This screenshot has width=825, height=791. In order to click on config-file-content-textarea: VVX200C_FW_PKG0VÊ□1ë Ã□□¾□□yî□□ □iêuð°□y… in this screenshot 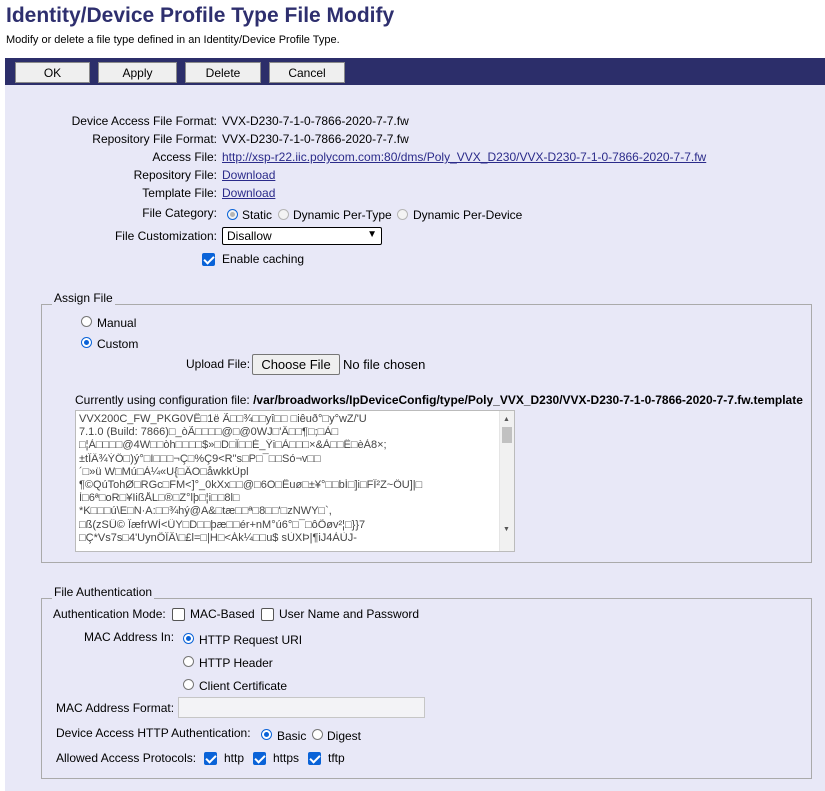, I will do `click(295, 481)`.